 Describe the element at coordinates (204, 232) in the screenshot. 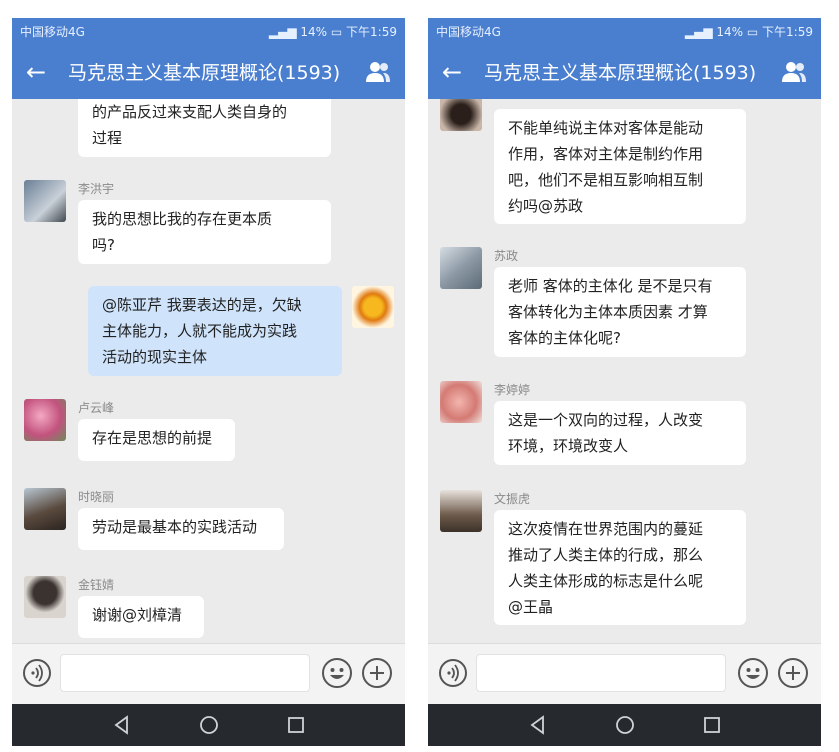

I see `message-bubble: 我的思想比我的存在更本质 吗?` at that location.